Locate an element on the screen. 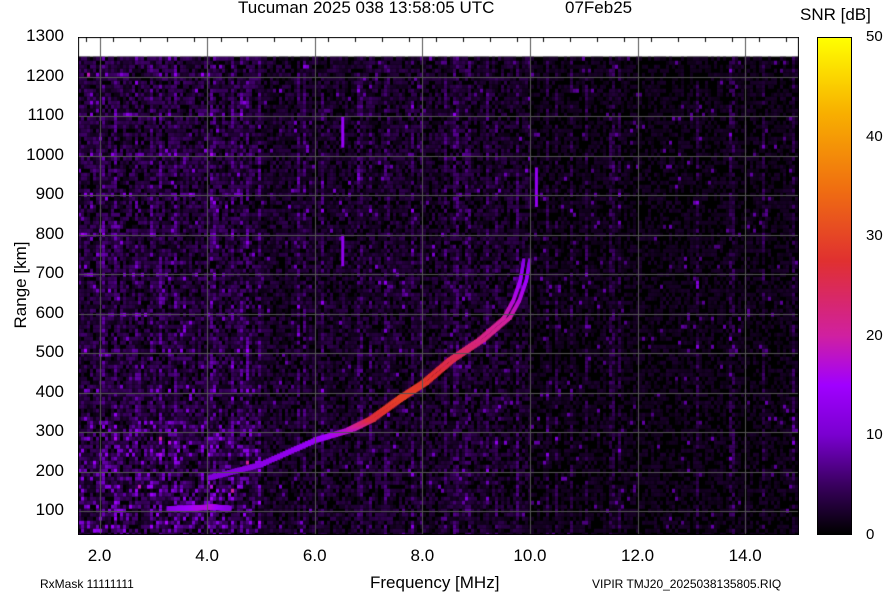 The height and width of the screenshot is (595, 884). x-tick-label: 8.0 is located at coordinates (422, 555).